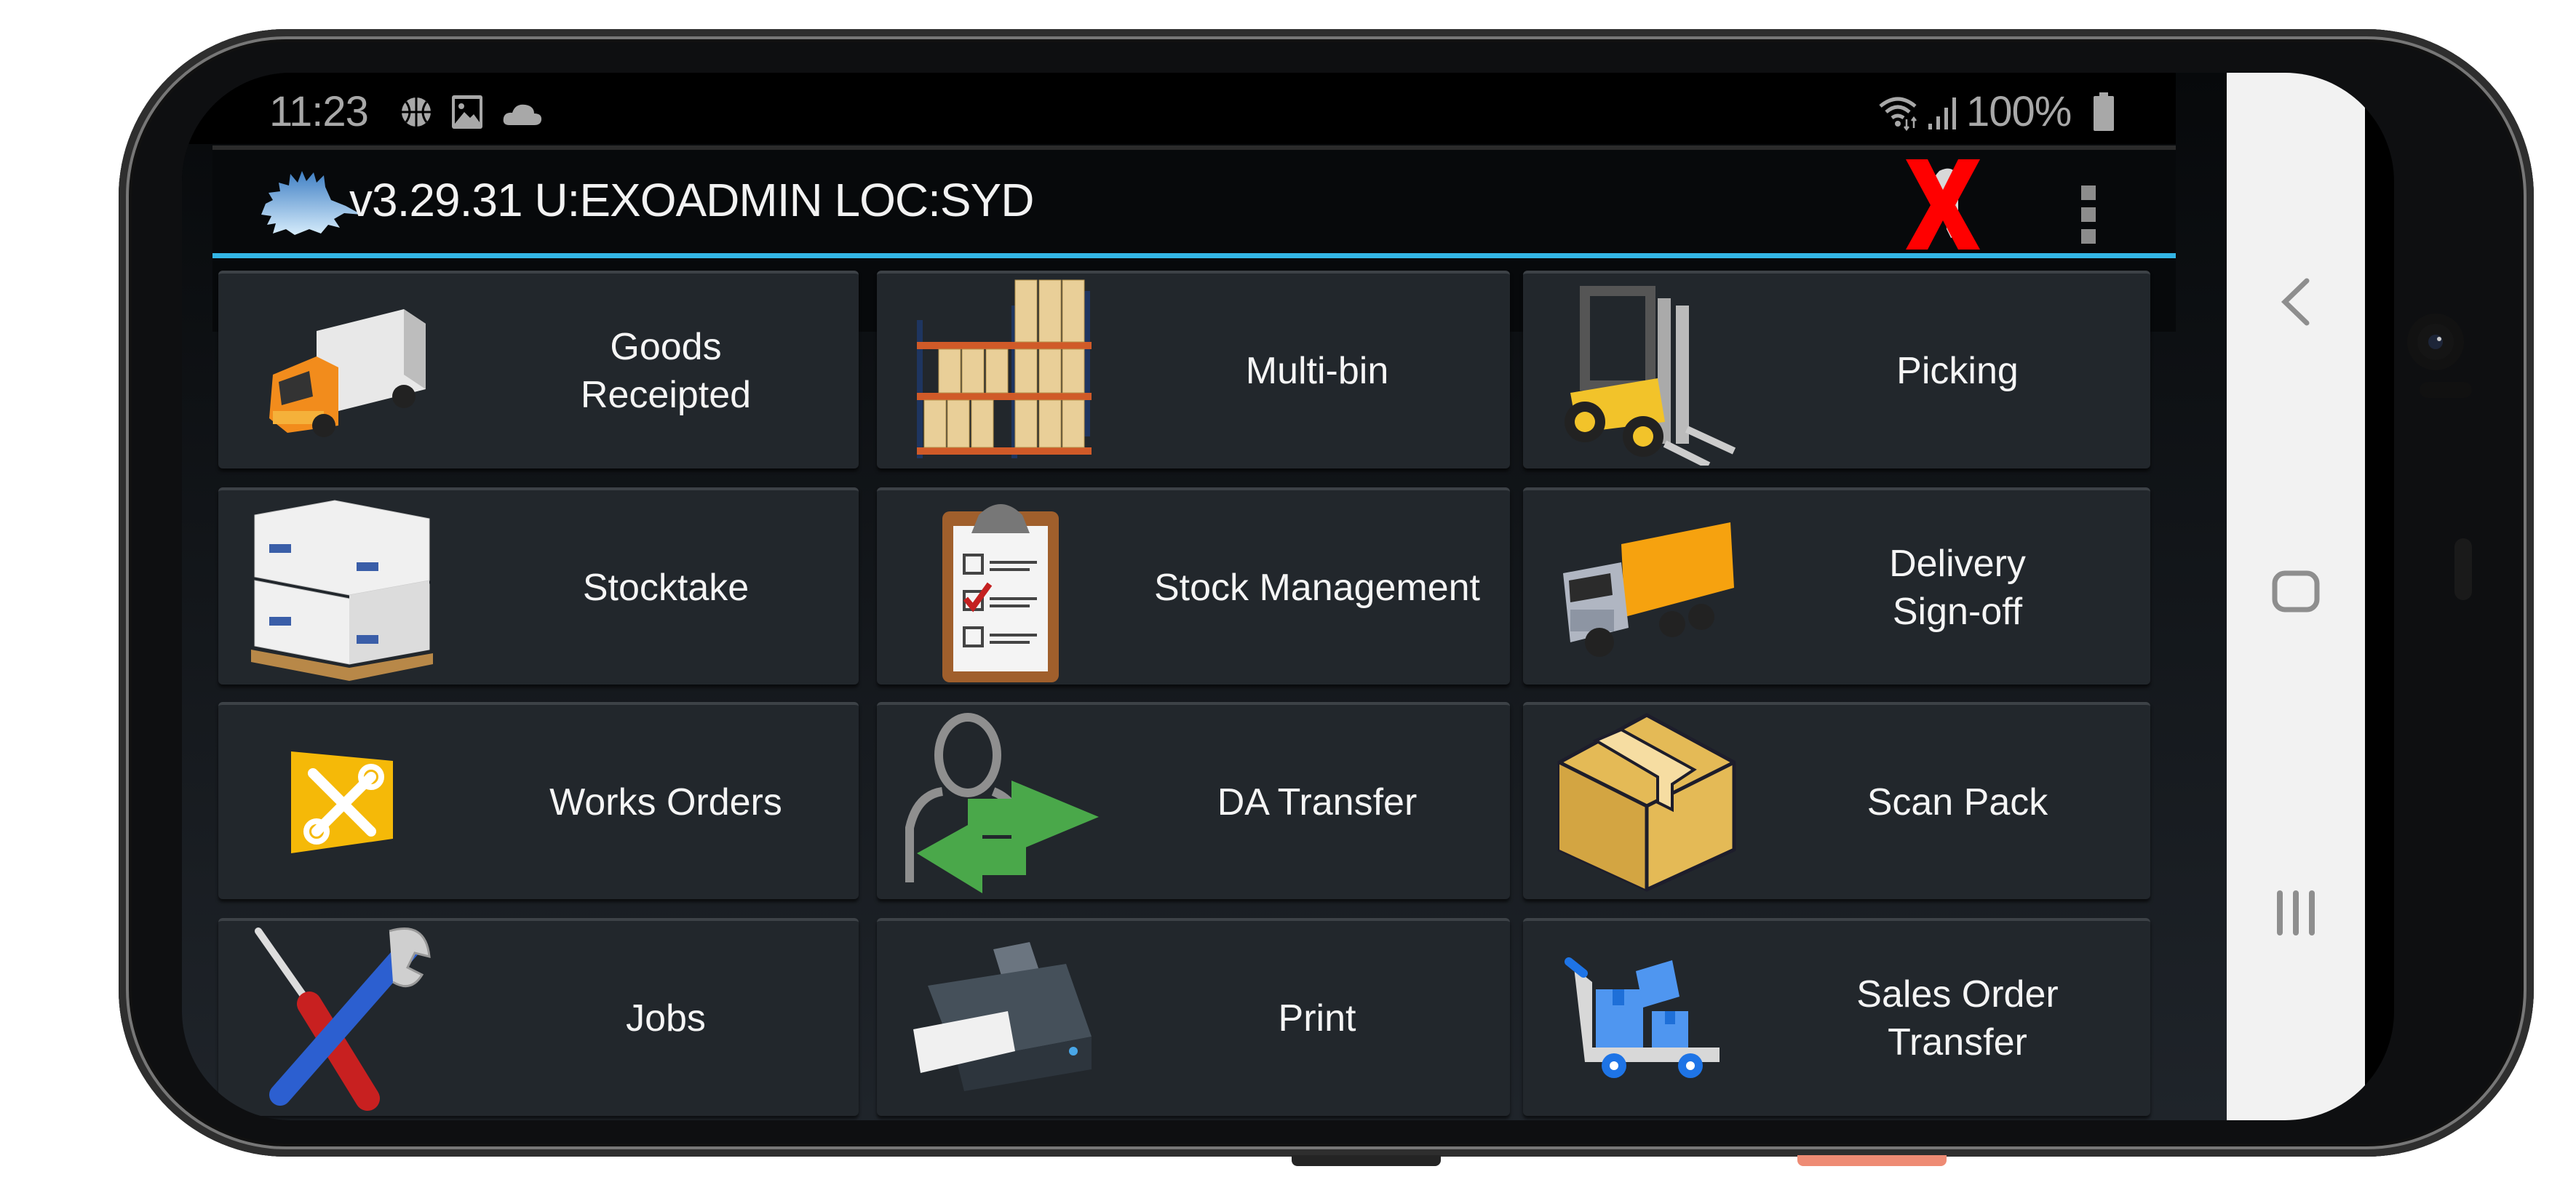 This screenshot has height=1193, width=2576. I want to click on chevron-left-icon, so click(2295, 302).